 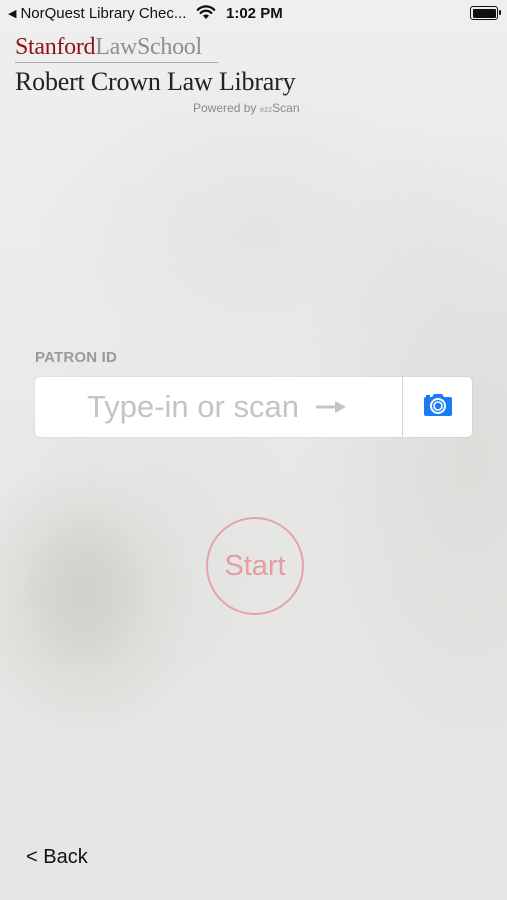 I want to click on library-name: Robert Crown Law Library, so click(x=155, y=81).